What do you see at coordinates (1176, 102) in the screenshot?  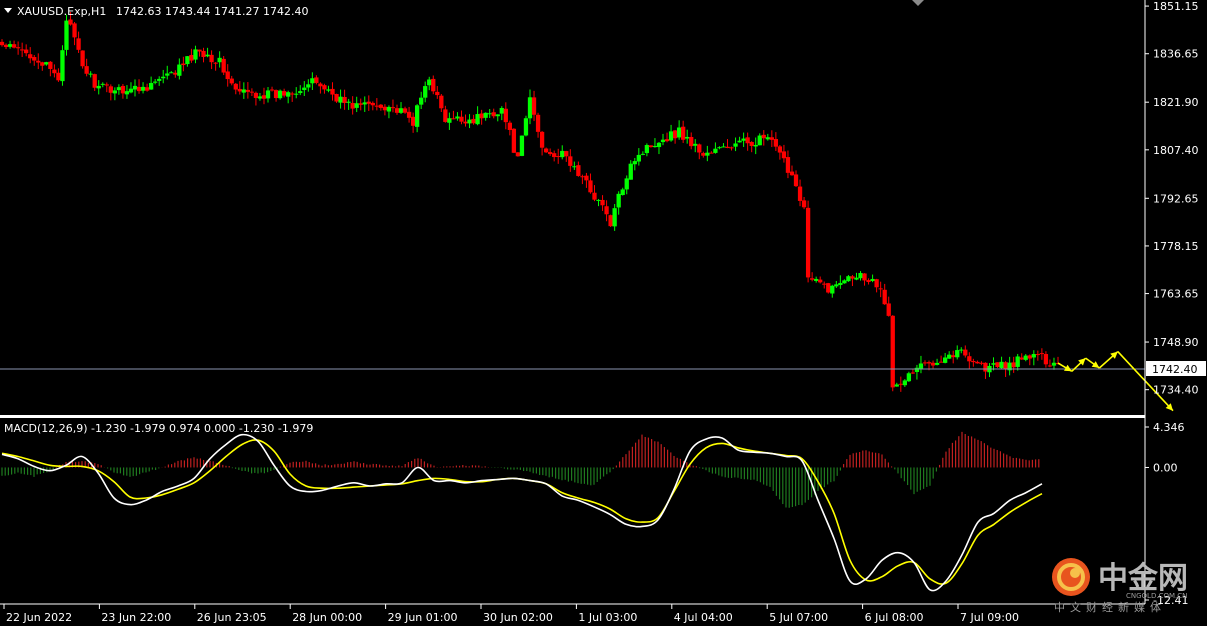 I see `price-tick-label: 1821.90` at bounding box center [1176, 102].